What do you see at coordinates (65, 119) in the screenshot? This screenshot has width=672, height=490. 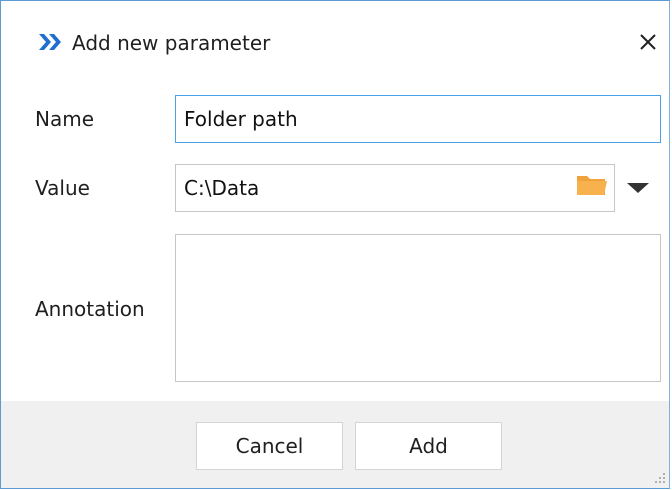 I see `name-label: Name` at bounding box center [65, 119].